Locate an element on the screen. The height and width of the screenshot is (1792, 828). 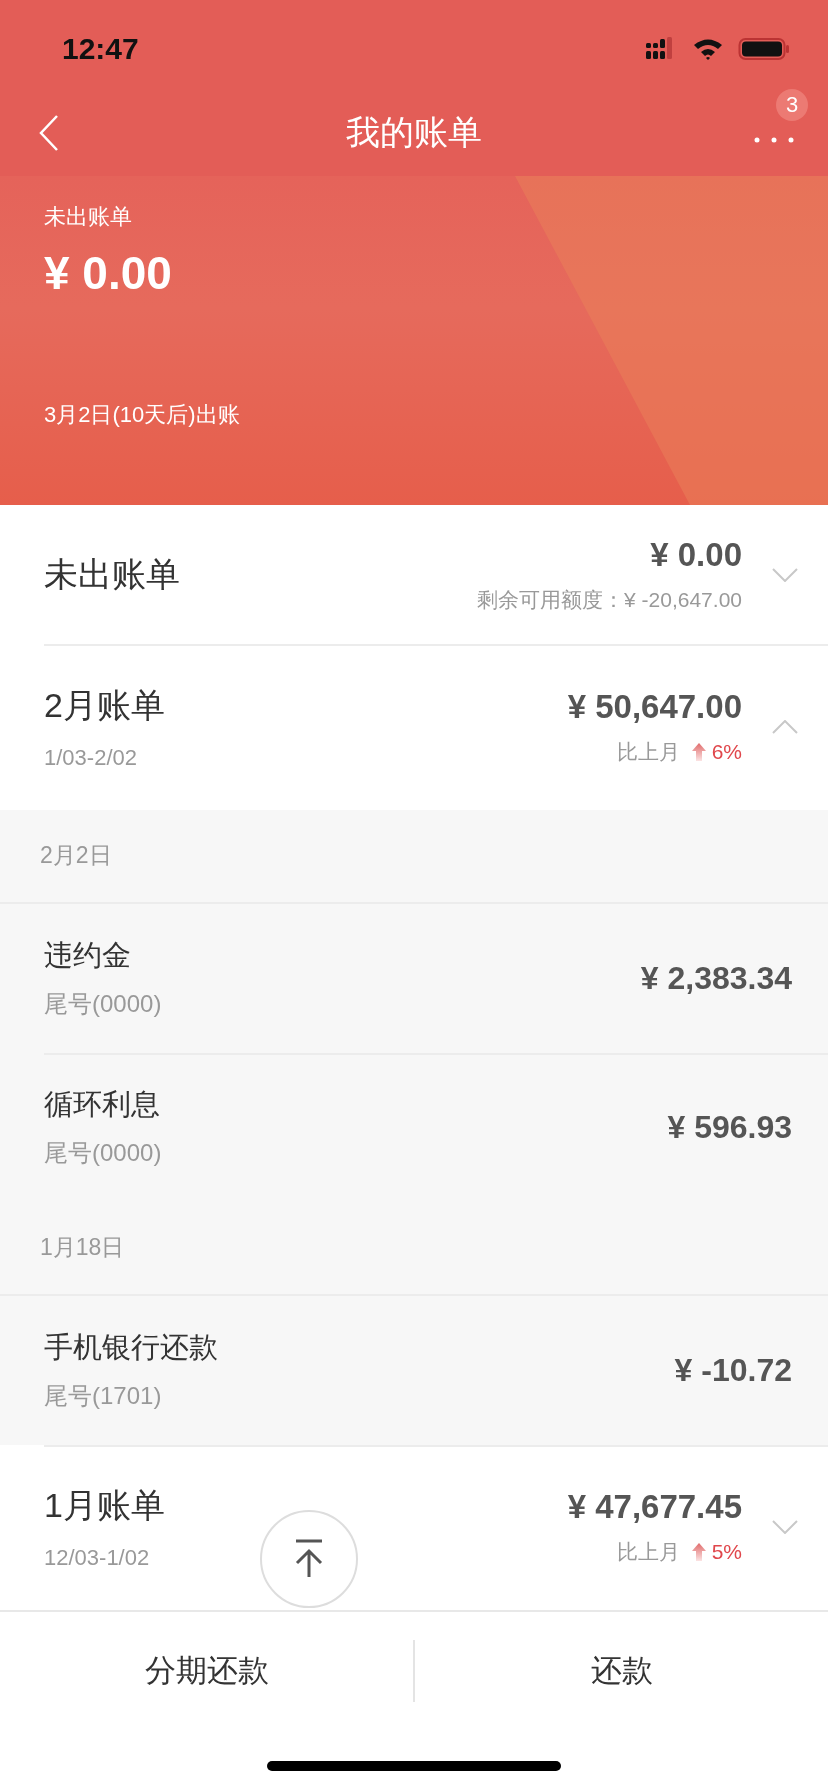
date-header: 1月18日 is located at coordinates (82, 1248).